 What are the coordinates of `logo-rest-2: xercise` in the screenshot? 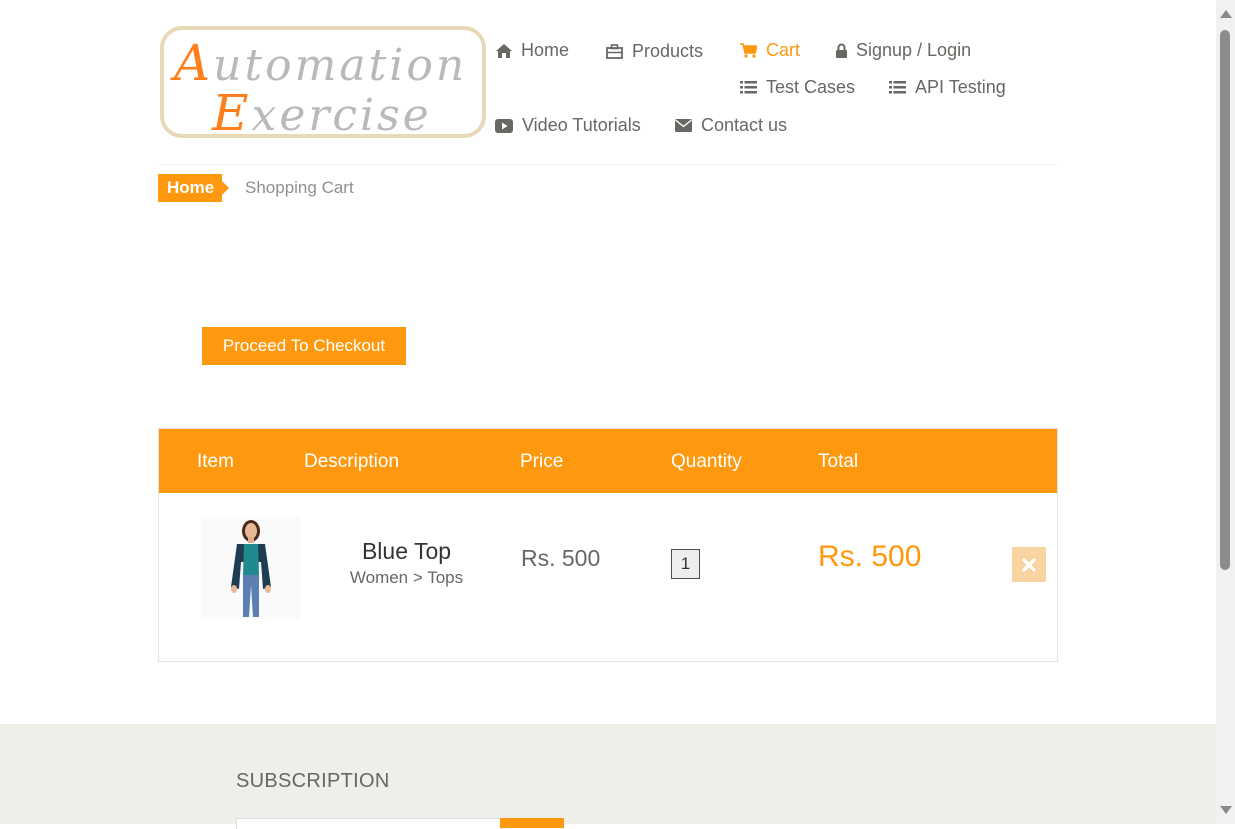 It's located at (341, 114).